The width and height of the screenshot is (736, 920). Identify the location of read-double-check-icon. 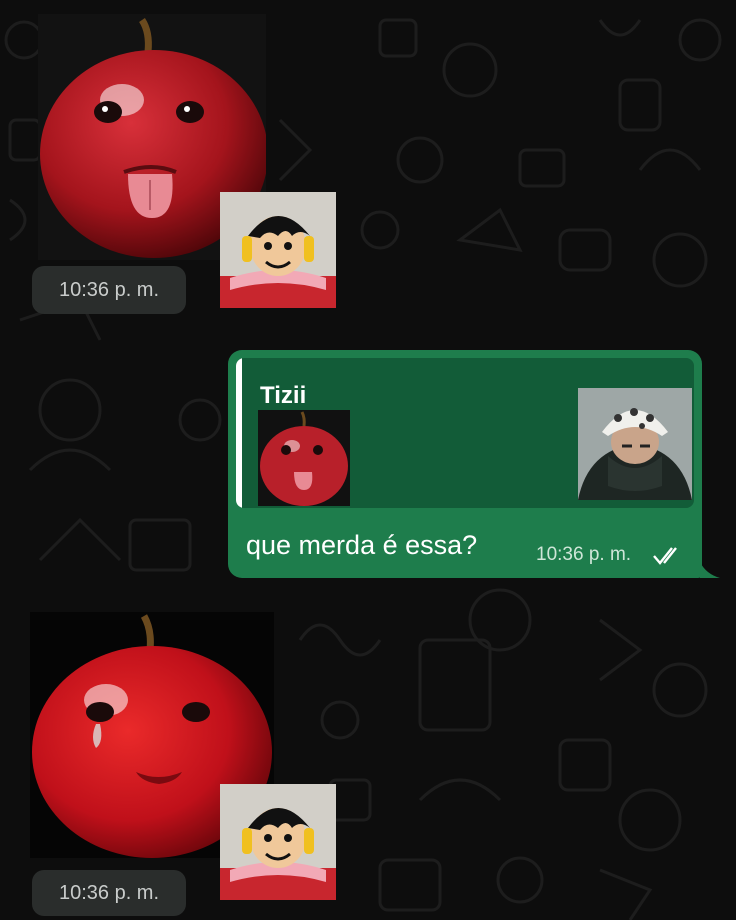
(665, 556).